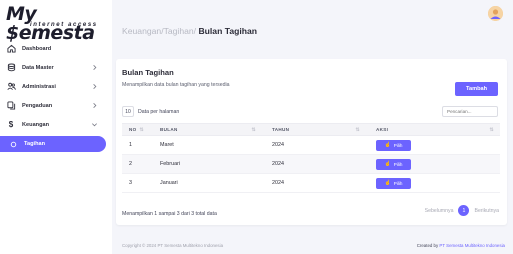 This screenshot has width=513, height=254. What do you see at coordinates (472, 245) in the screenshot?
I see `footer-brand-link: PT Semesta Multitekno Indonesia` at bounding box center [472, 245].